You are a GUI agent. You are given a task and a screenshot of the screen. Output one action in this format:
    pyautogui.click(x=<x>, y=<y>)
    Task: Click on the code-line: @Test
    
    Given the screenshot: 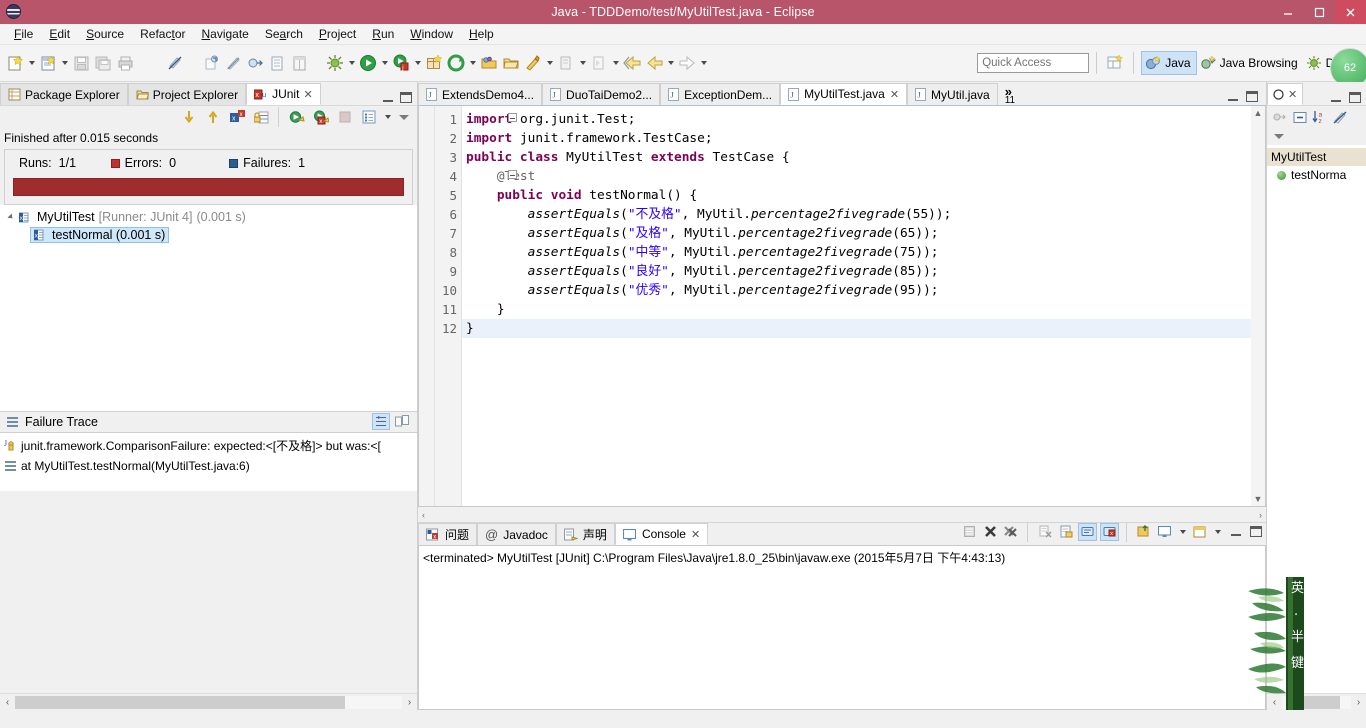 What is the action you would take?
    pyautogui.click(x=856, y=176)
    